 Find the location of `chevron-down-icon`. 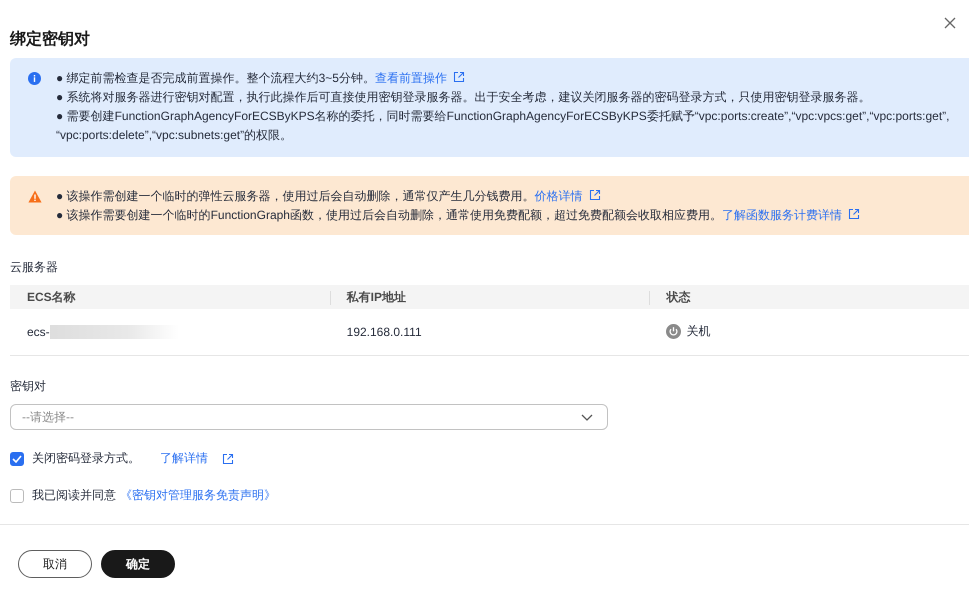

chevron-down-icon is located at coordinates (587, 417).